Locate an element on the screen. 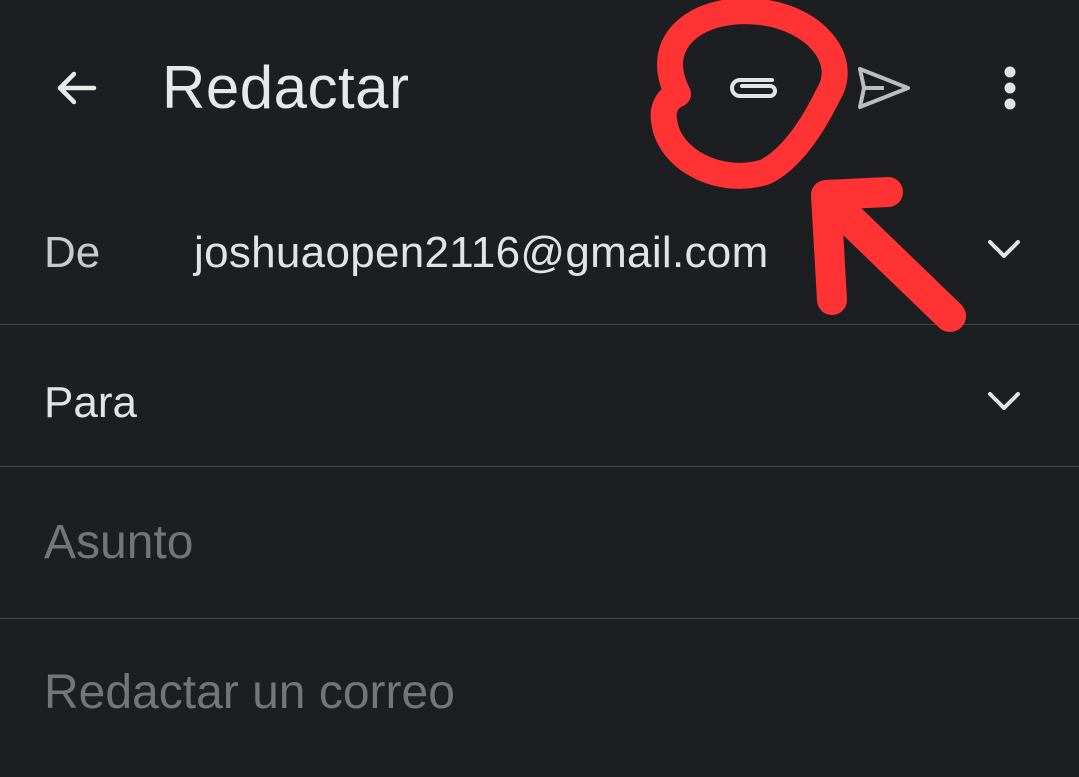 The height and width of the screenshot is (777, 1079). from-expand-button is located at coordinates (1004, 249).